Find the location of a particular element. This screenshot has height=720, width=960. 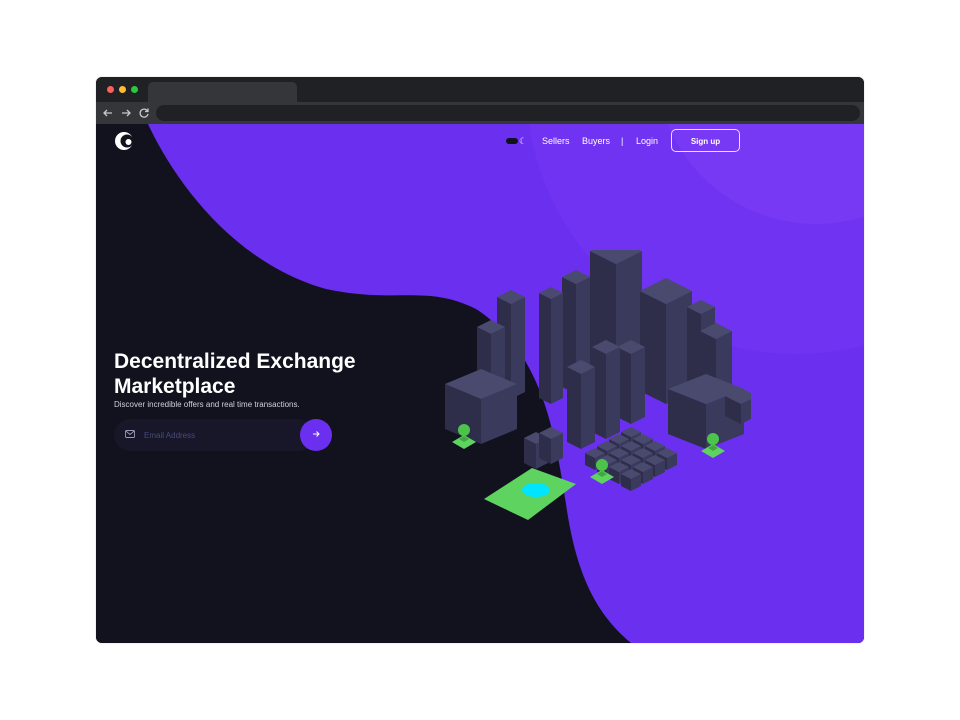

nav-link-buyers: Buyers is located at coordinates (596, 141).